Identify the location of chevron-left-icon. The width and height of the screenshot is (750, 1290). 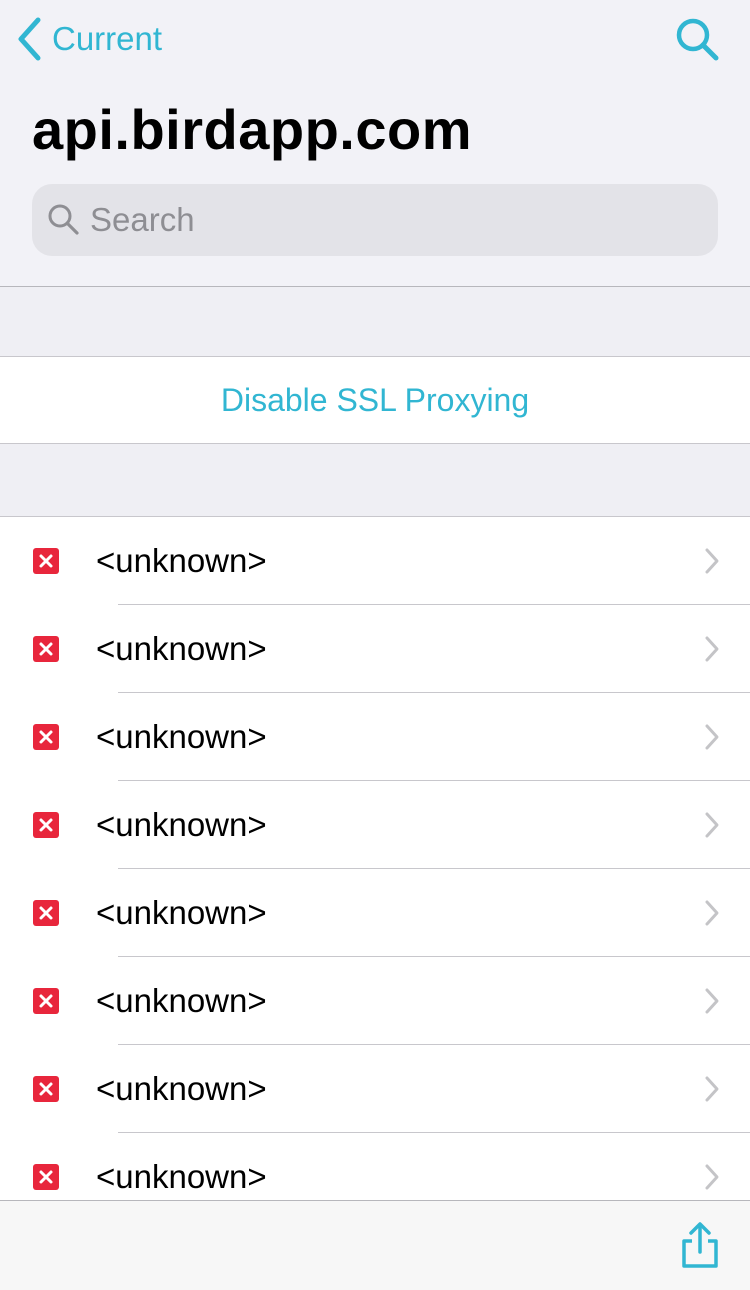
(29, 39).